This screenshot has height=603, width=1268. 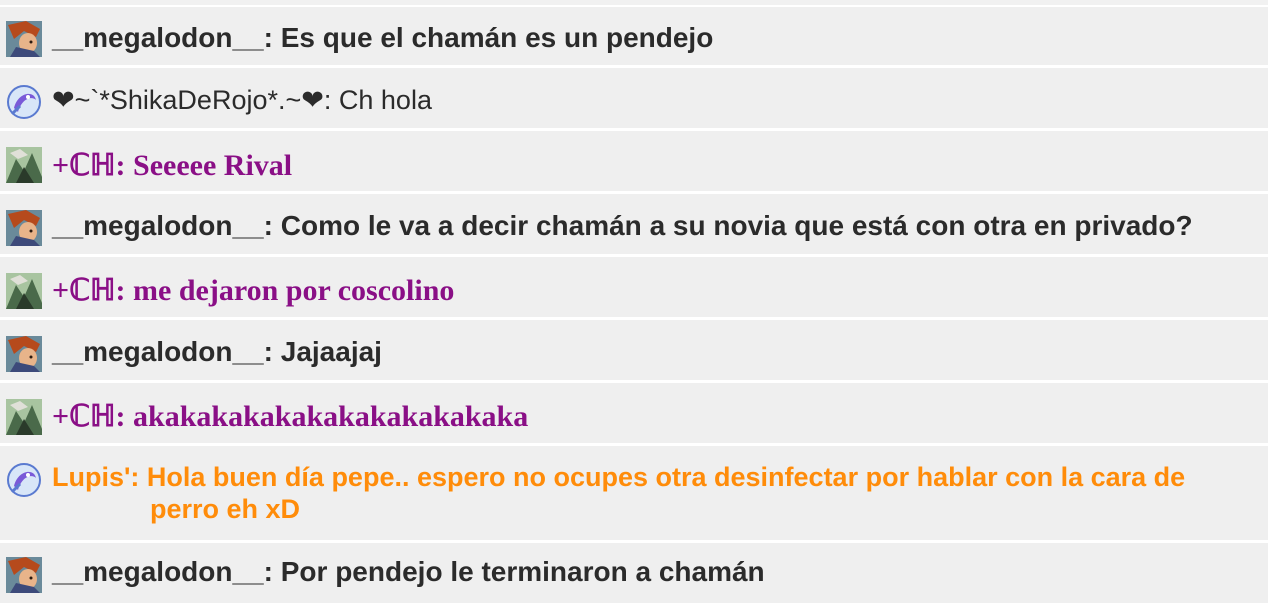 I want to click on chat-message: +ℂℍ: Seeeee Rival, so click(x=634, y=162).